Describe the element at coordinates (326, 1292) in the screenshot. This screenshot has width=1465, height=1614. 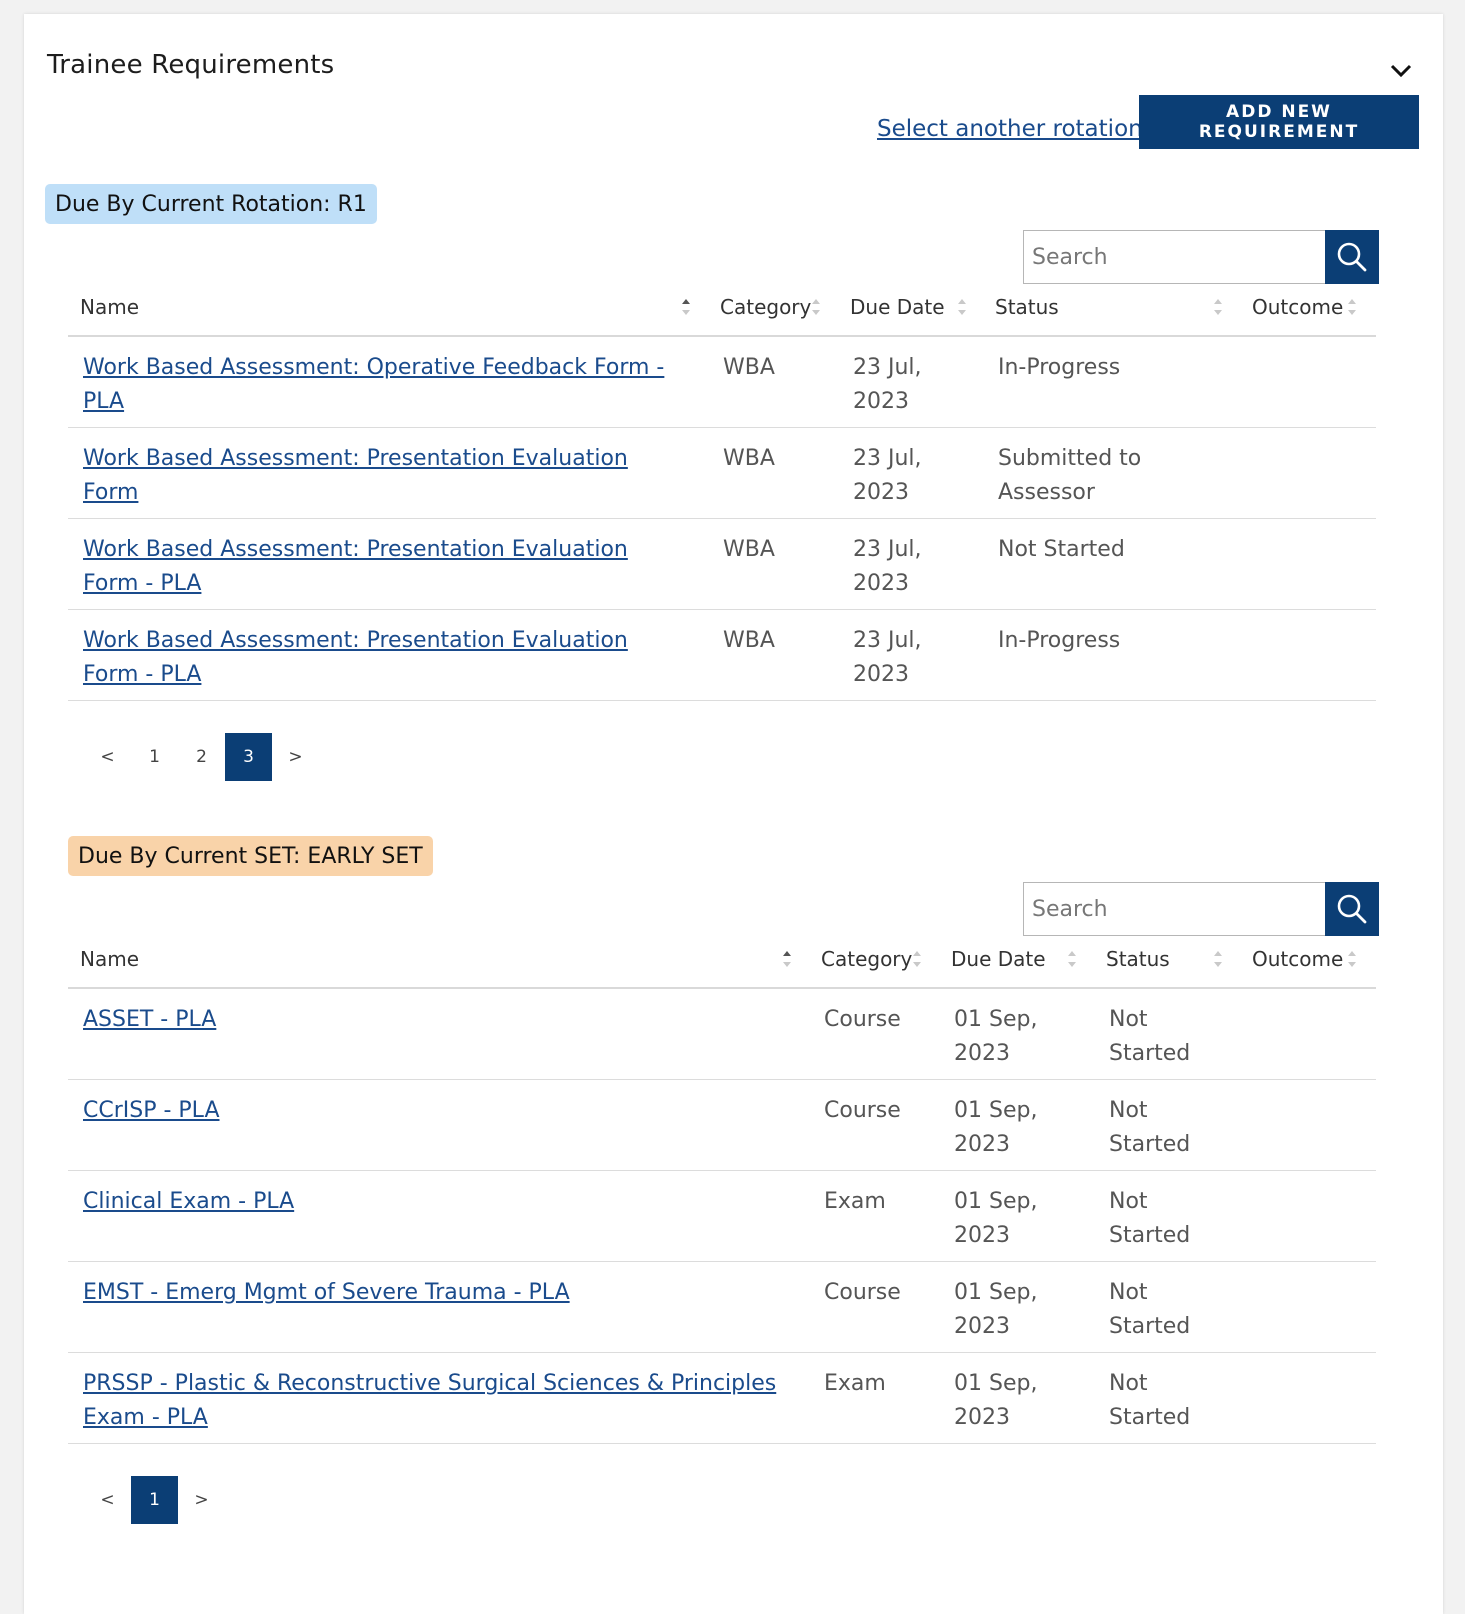
I see `requirement-link: EMST - Emerg Mgmt of Severe Trauma - PLA` at that location.